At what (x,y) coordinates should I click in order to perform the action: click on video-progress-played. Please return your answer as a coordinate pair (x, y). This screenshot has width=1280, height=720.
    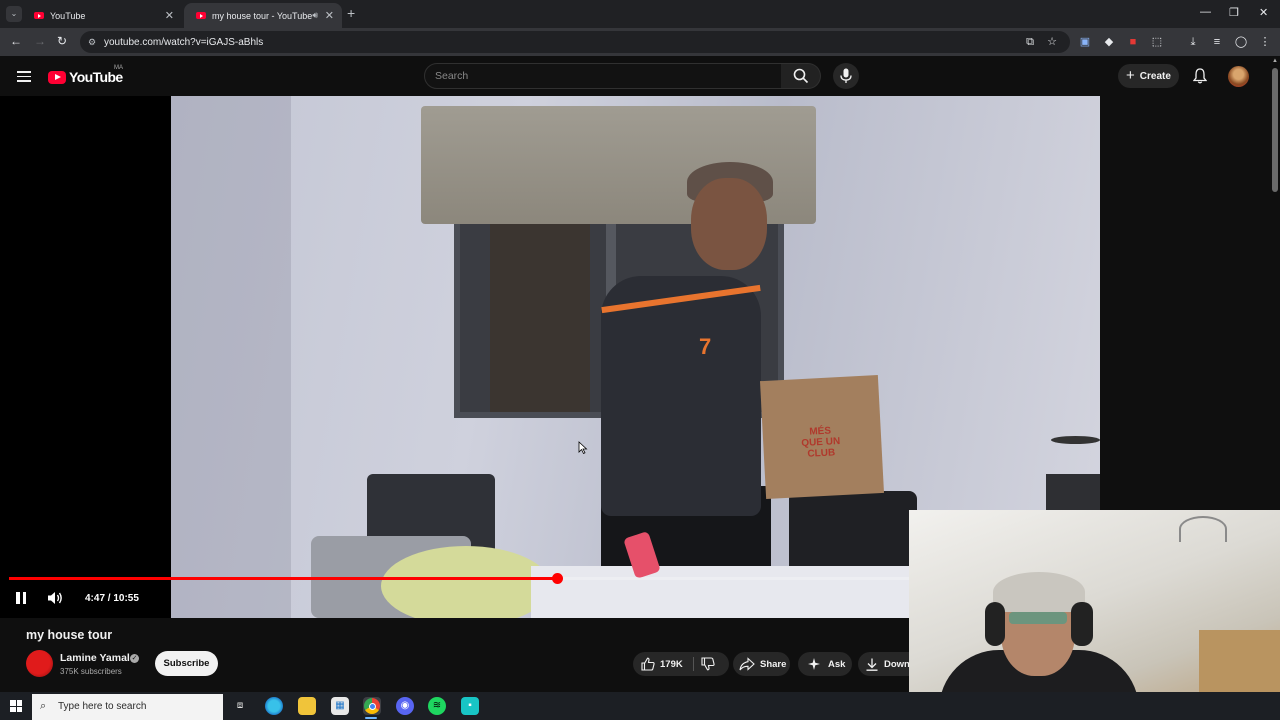
    Looking at the image, I should click on (283, 578).